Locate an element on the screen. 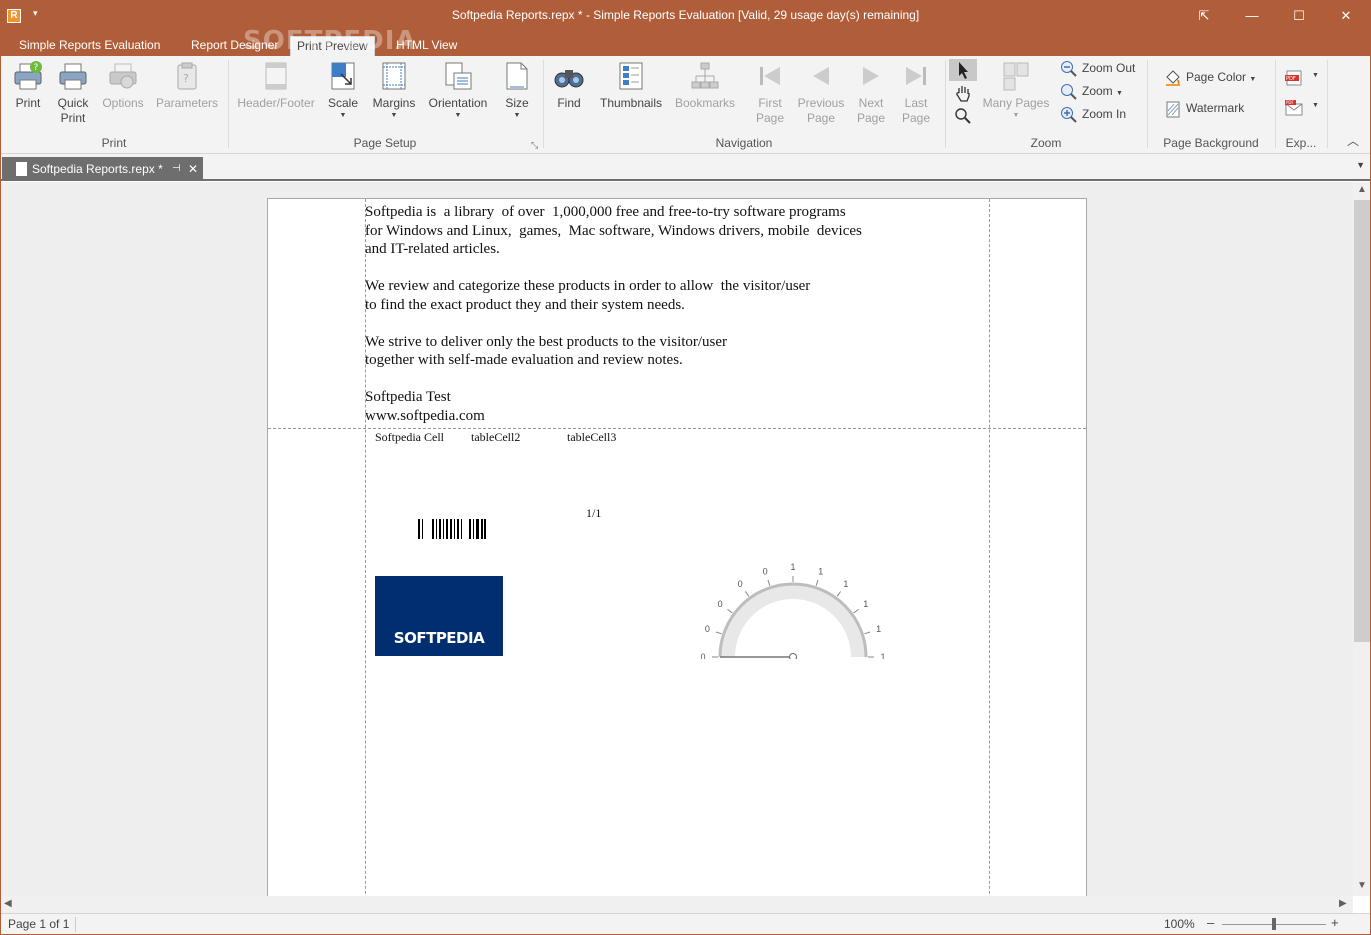 The width and height of the screenshot is (1371, 935). hand-icon is located at coordinates (963, 94).